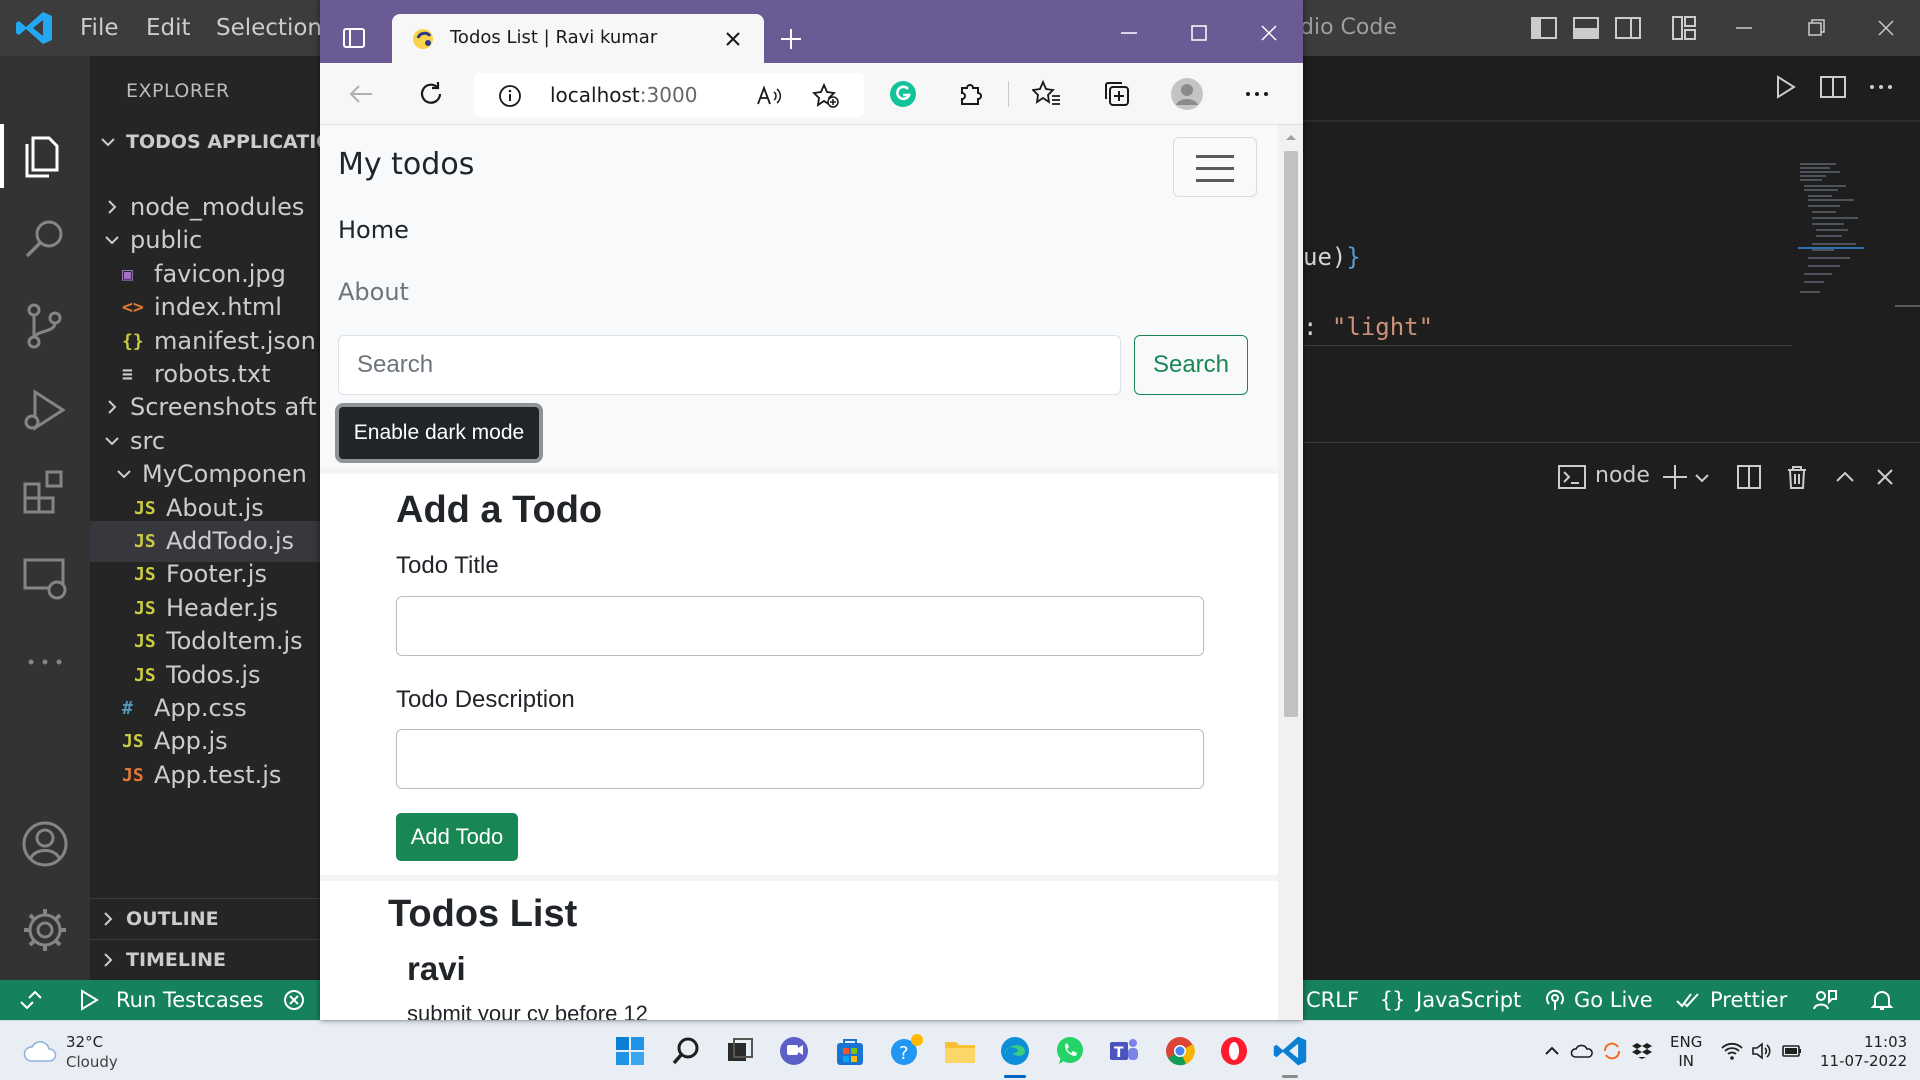 The image size is (1920, 1080). Describe the element at coordinates (1744, 28) in the screenshot. I see `minimize-icon` at that location.